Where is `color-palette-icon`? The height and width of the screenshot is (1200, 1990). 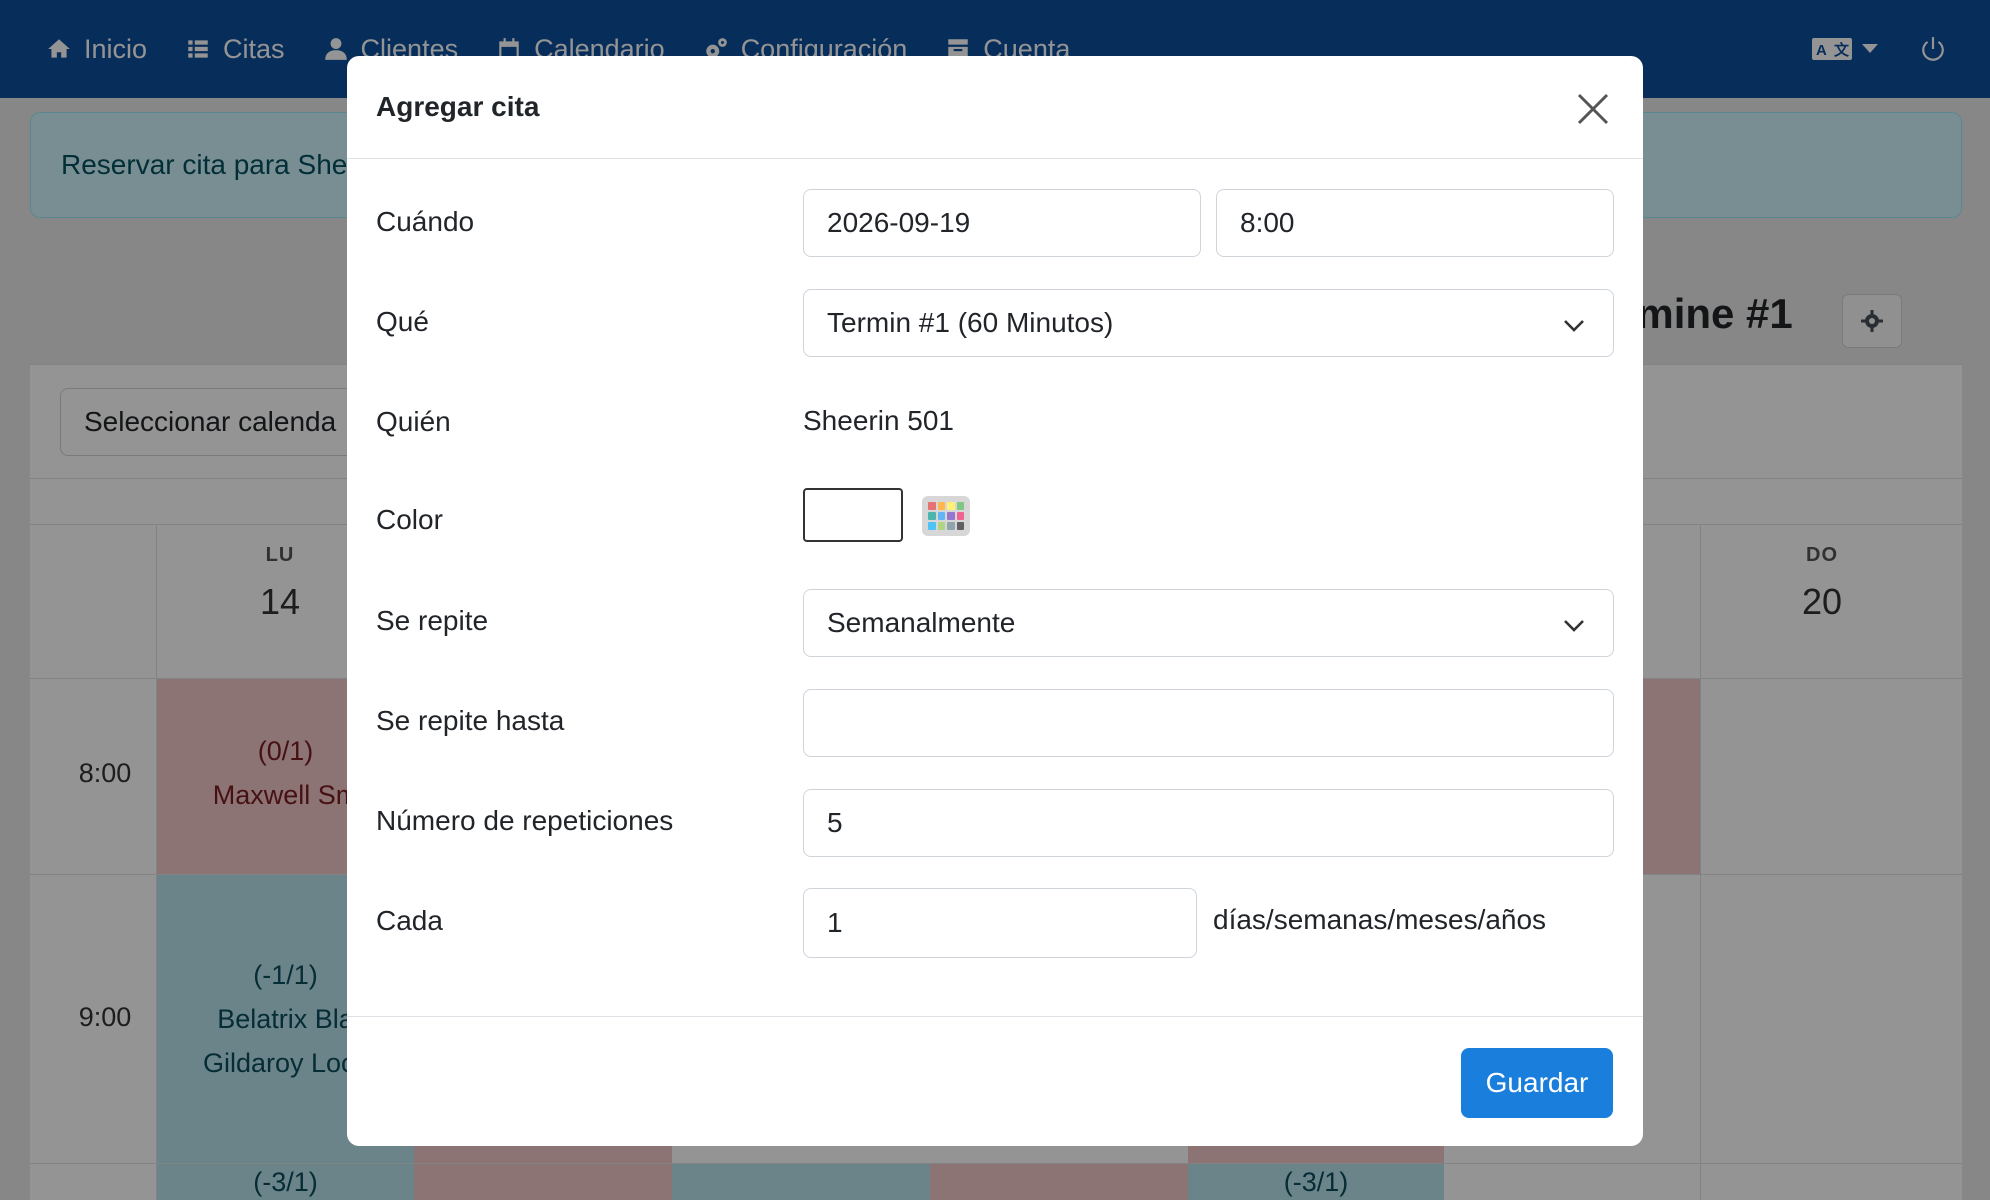 color-palette-icon is located at coordinates (946, 516).